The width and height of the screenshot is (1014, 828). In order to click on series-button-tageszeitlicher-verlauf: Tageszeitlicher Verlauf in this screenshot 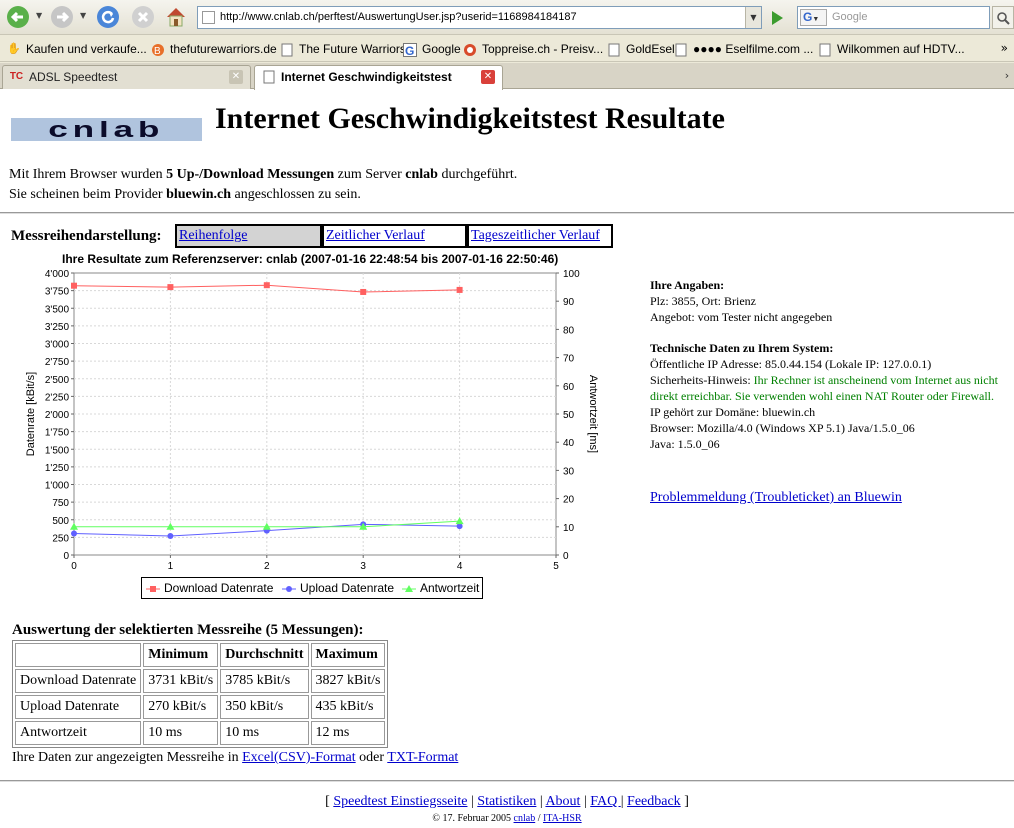, I will do `click(540, 236)`.